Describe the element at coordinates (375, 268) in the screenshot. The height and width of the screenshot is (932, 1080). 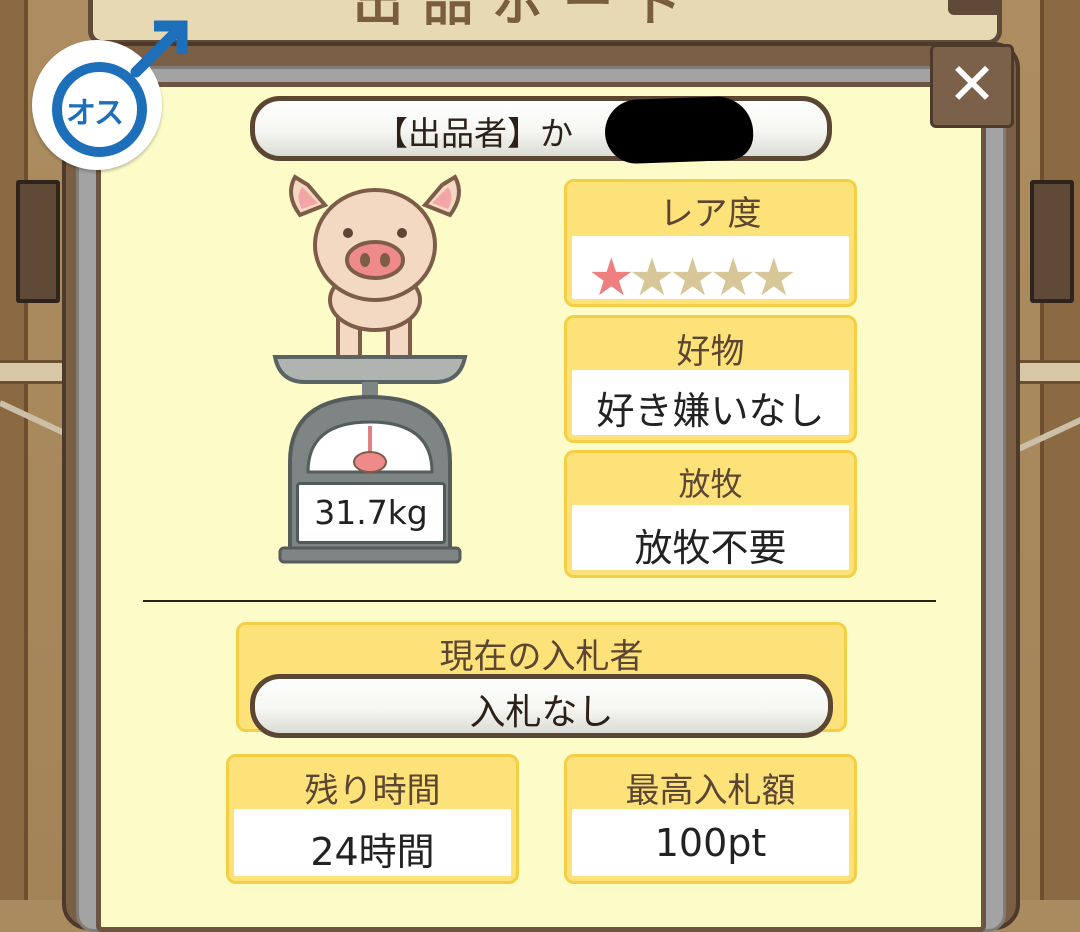
I see `pig-character` at that location.